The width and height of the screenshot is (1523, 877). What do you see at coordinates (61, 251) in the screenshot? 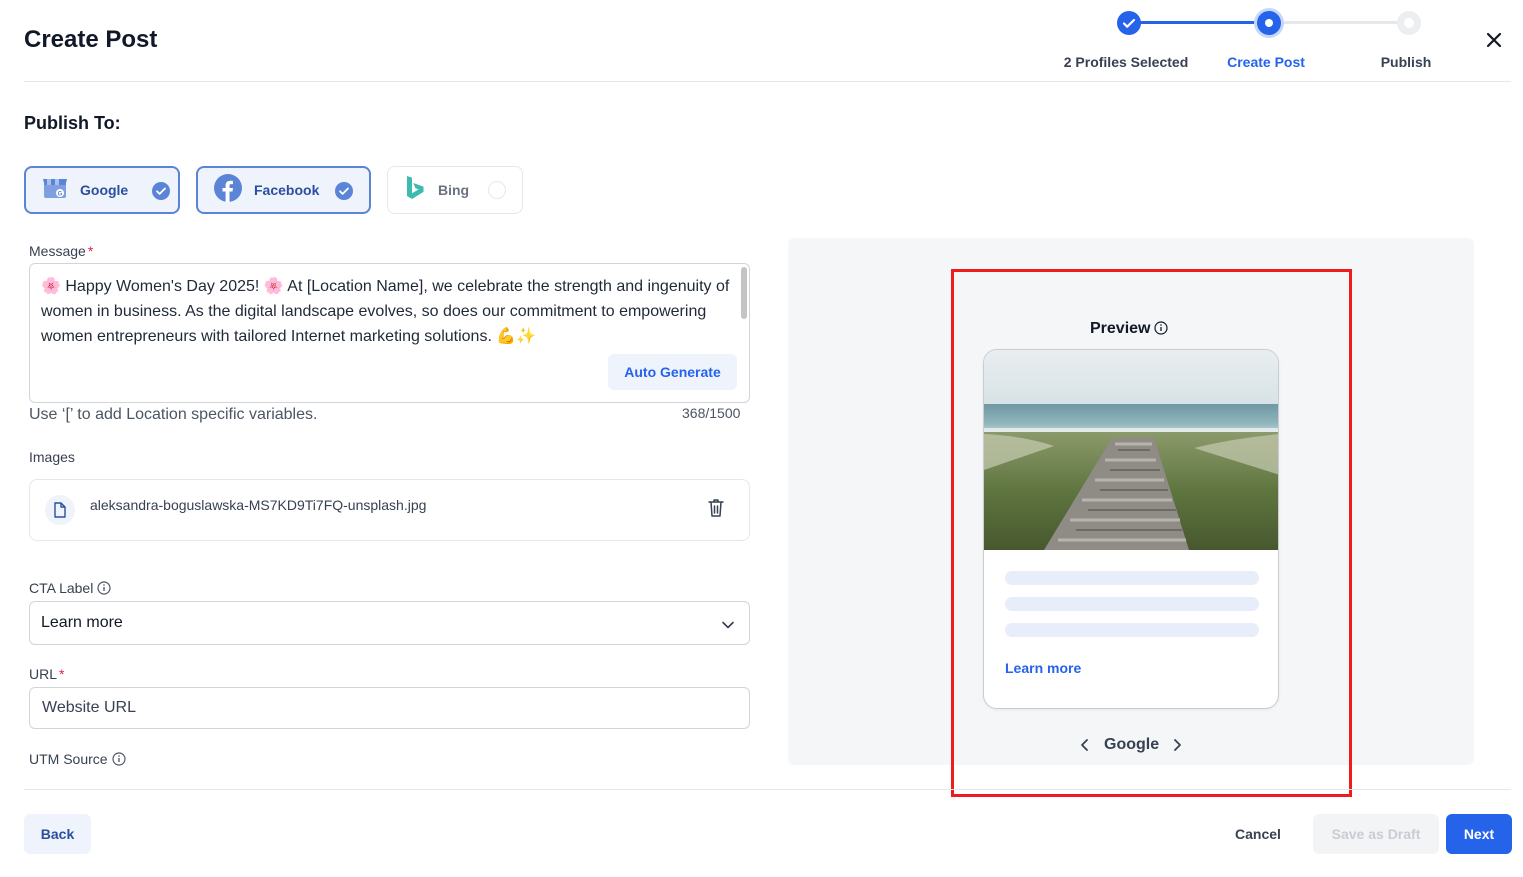
I see `message-label: Message *` at bounding box center [61, 251].